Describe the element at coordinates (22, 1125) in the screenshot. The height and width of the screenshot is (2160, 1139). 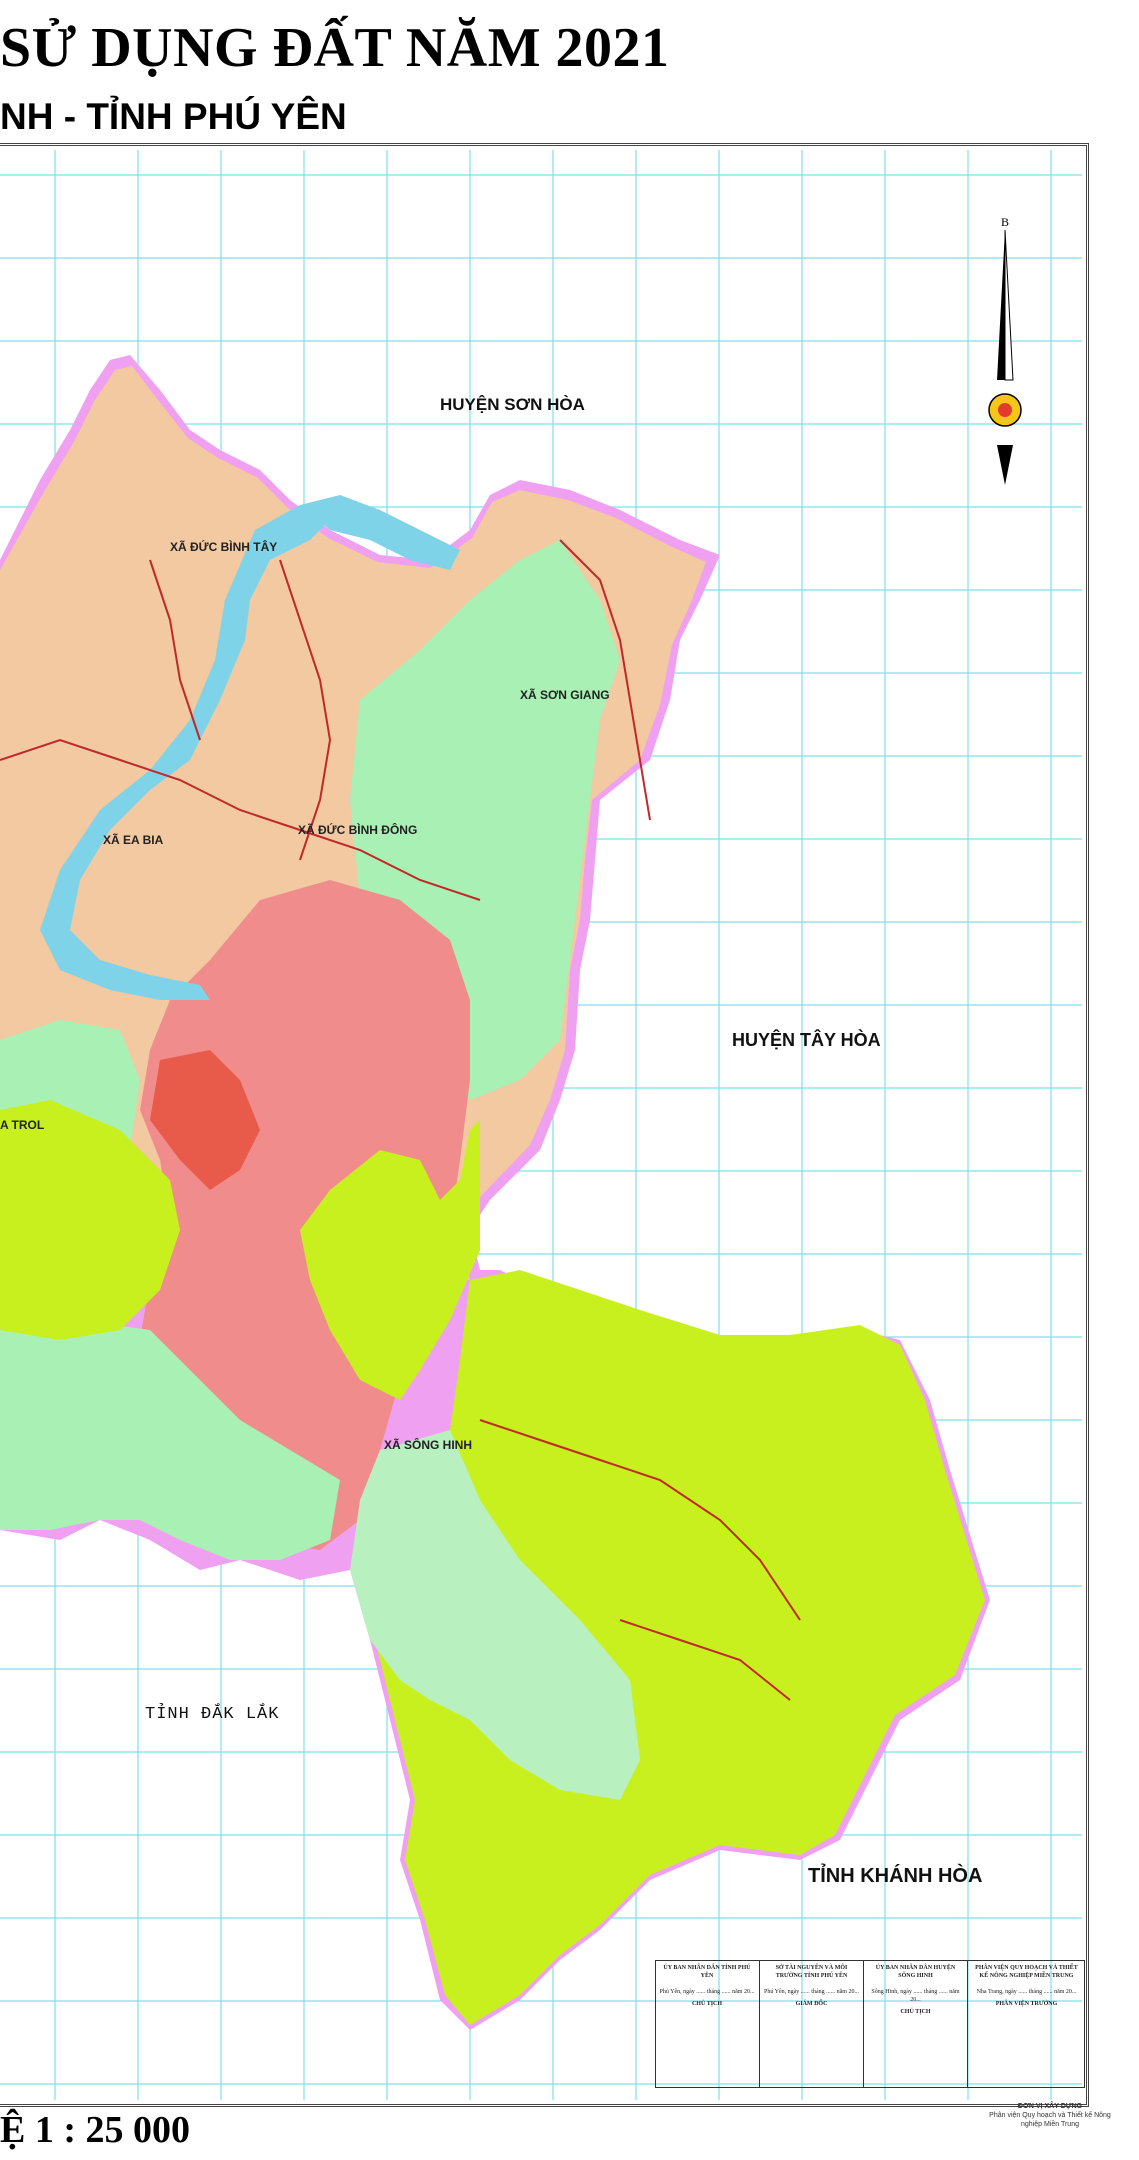
I see `label-xa-ea-trol: A TROL` at that location.